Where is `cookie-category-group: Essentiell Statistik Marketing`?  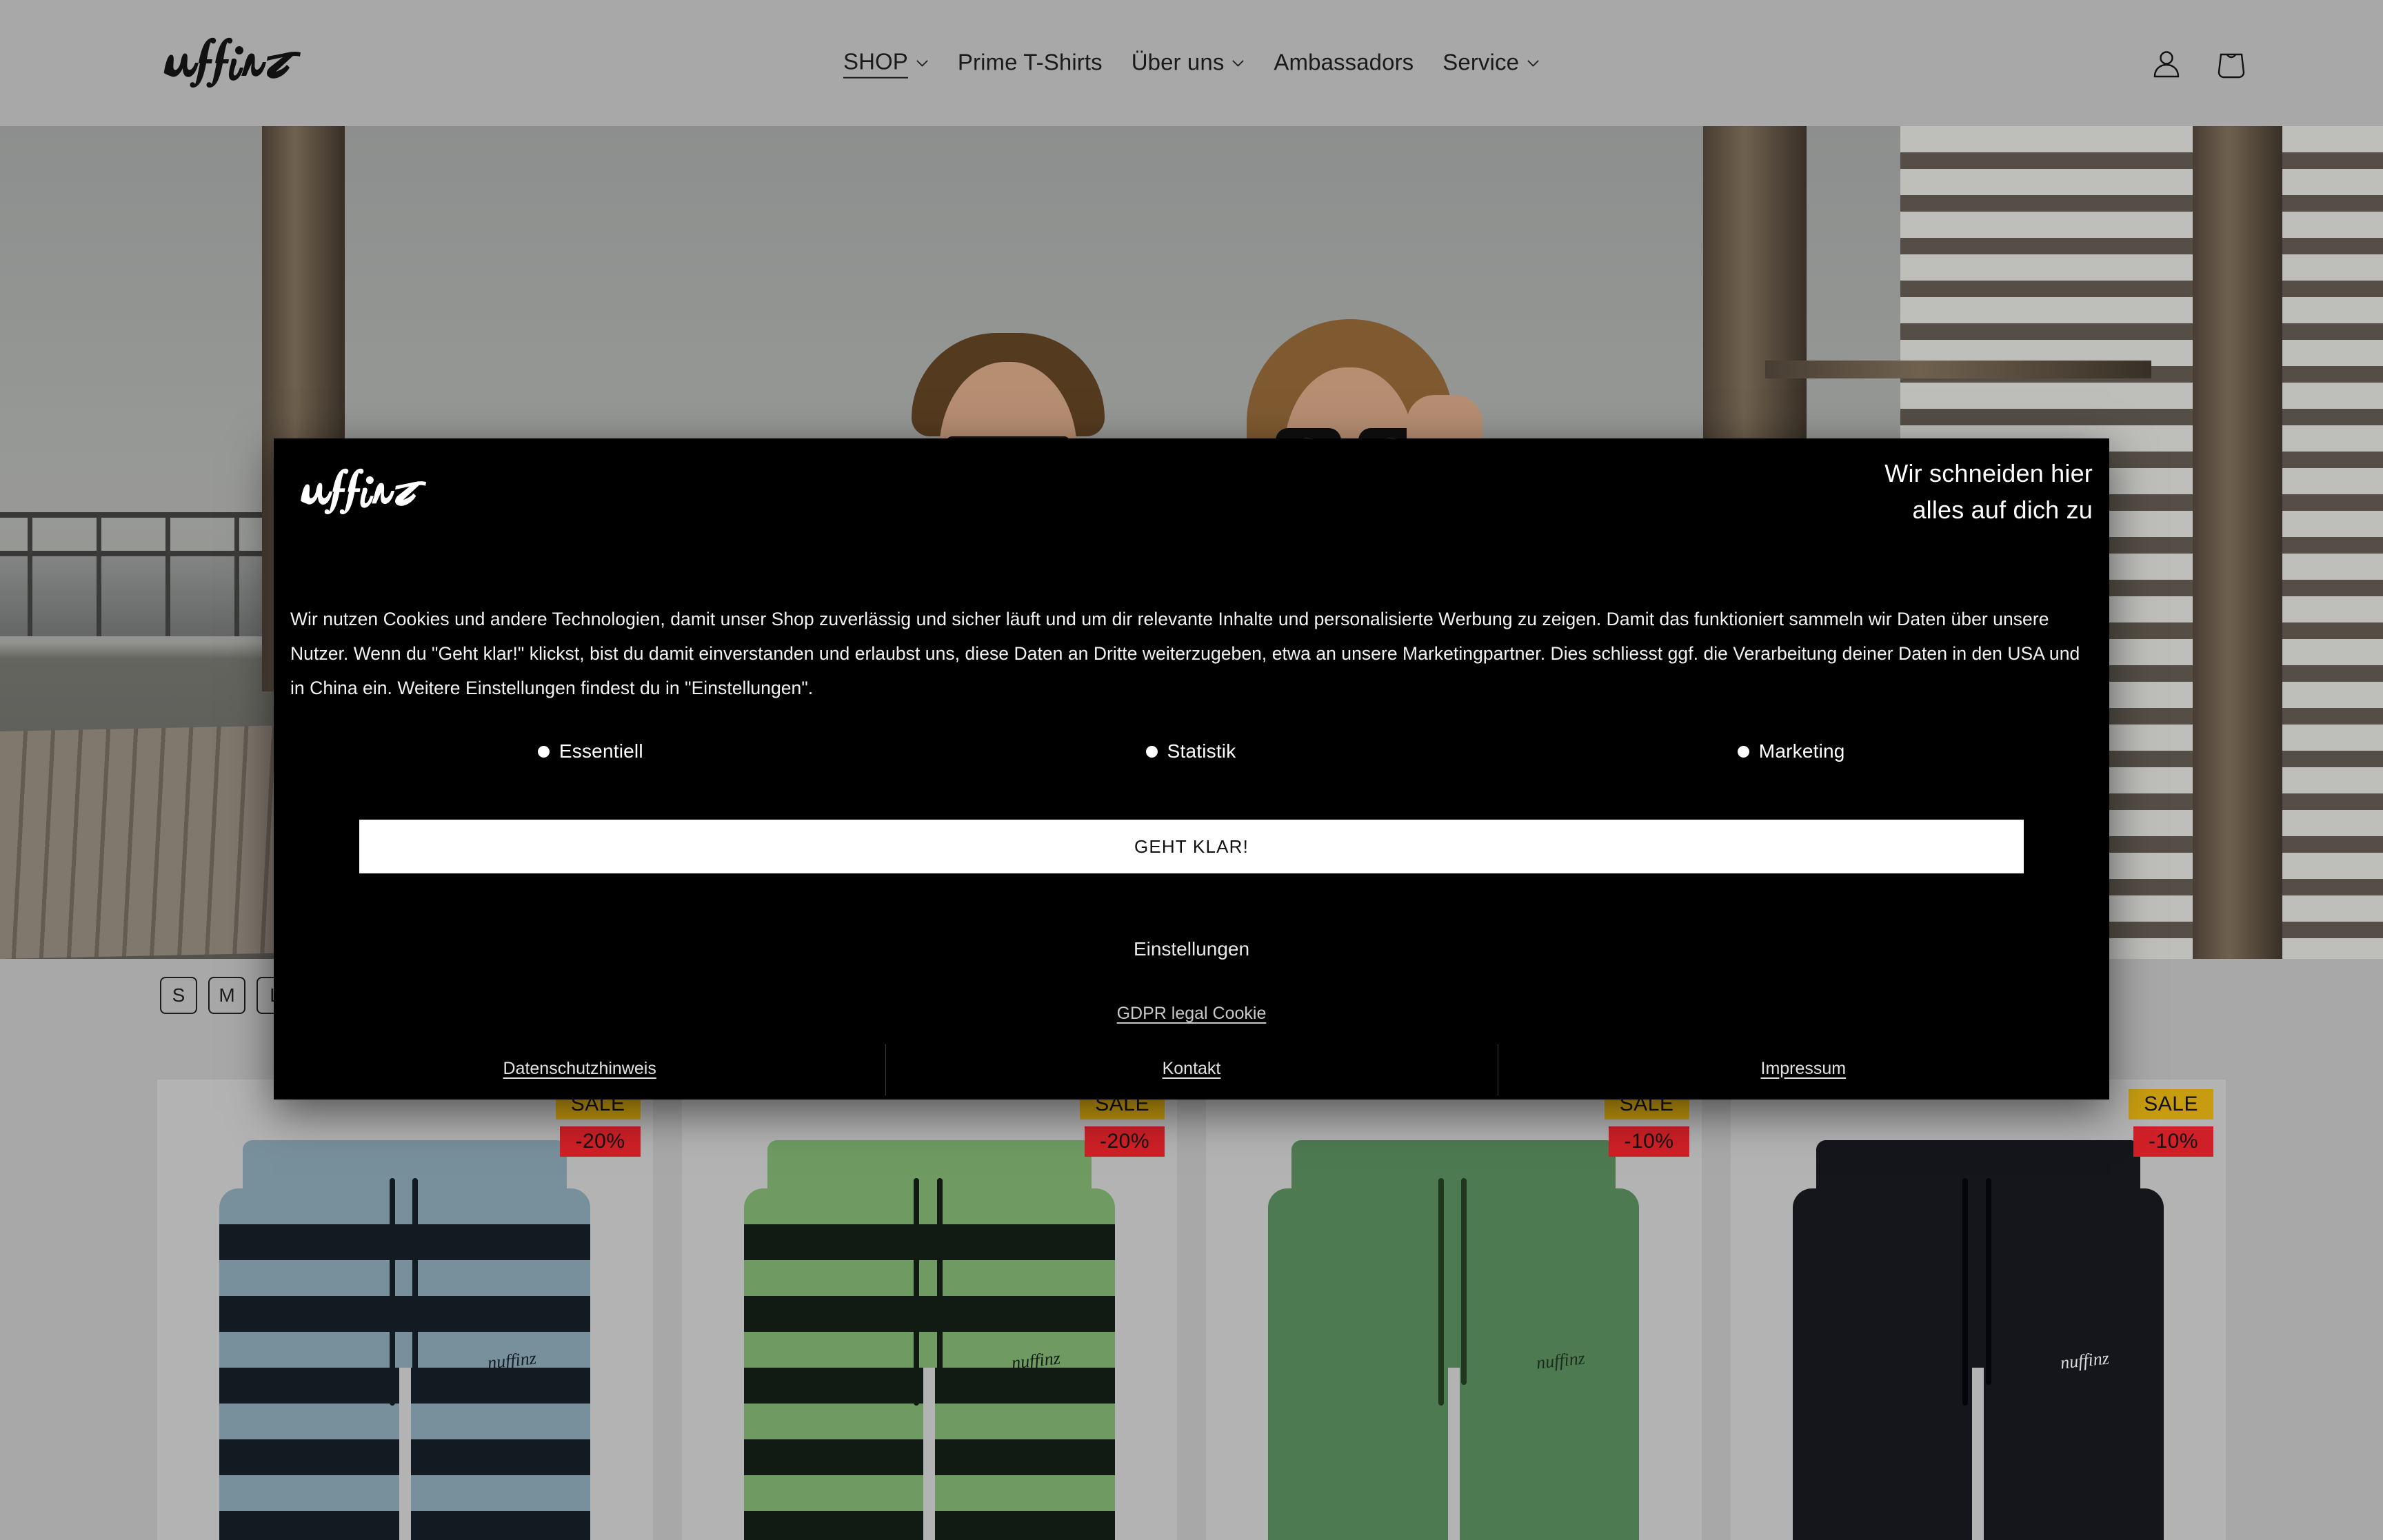 cookie-category-group: Essentiell Statistik Marketing is located at coordinates (1190, 751).